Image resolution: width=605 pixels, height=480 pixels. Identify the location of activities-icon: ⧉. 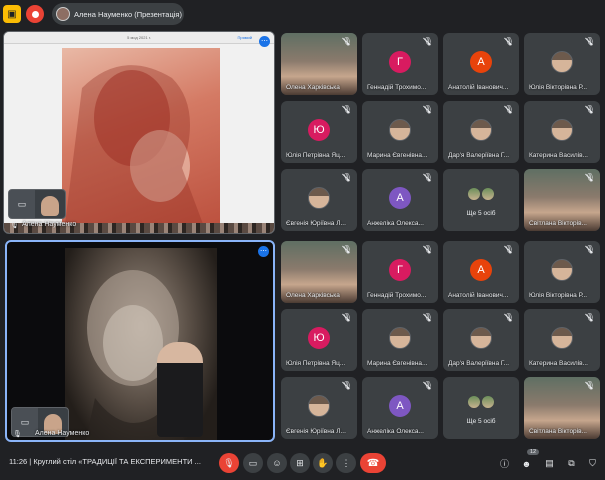
(571, 463).